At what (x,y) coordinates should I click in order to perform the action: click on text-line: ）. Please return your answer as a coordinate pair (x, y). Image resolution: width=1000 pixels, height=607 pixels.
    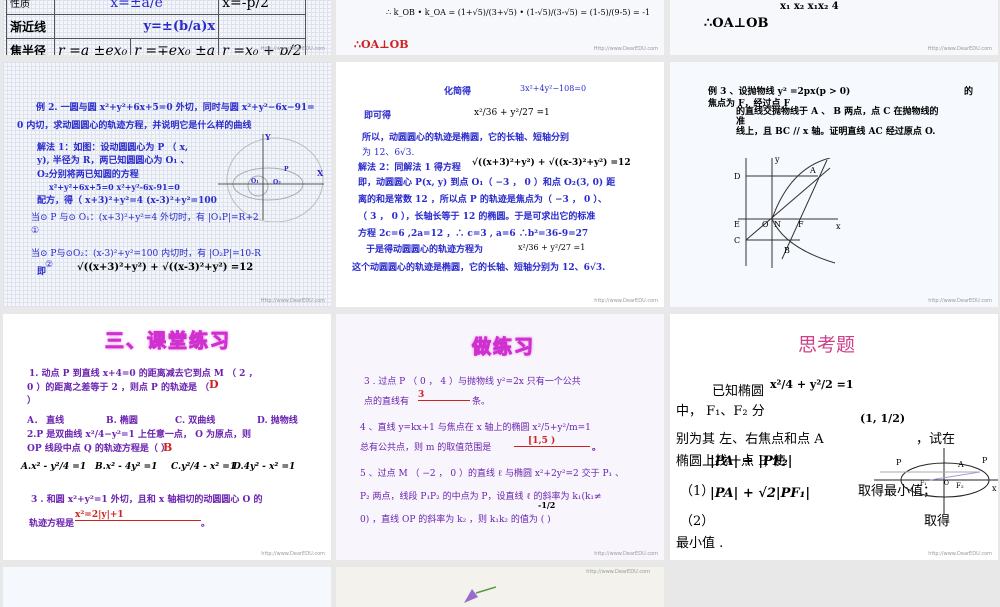
    Looking at the image, I should click on (32, 401).